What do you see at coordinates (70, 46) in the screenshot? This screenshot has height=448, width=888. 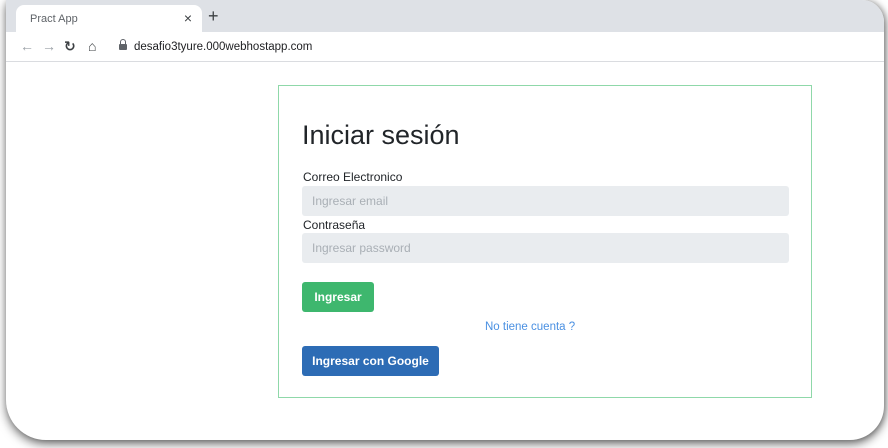 I see `reload-icon: ↻` at bounding box center [70, 46].